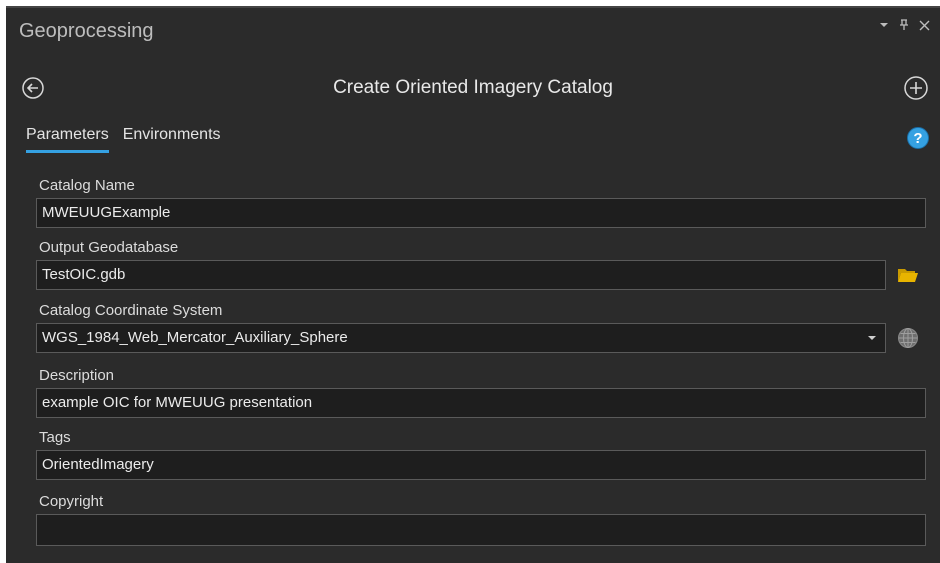  I want to click on tags-field: Tags OrientedImagery, so click(481, 454).